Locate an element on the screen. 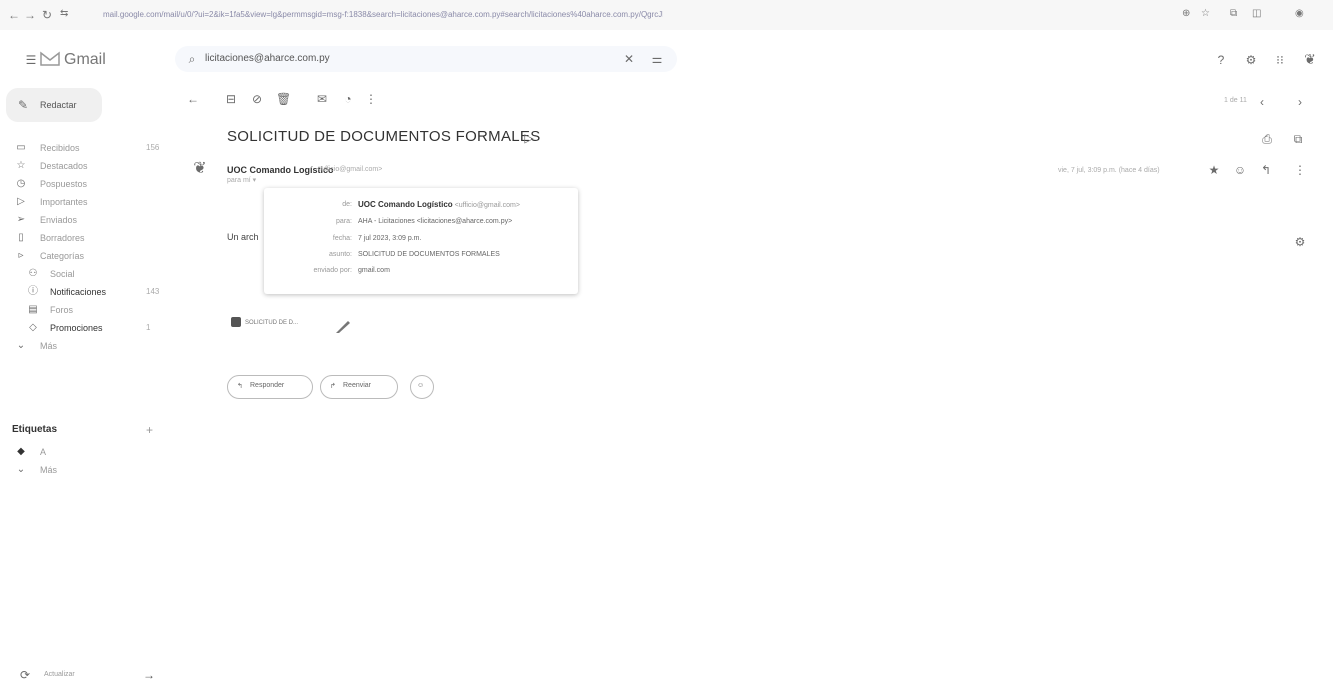 The width and height of the screenshot is (1333, 700). gmail-wordmark: Gmail is located at coordinates (85, 59).